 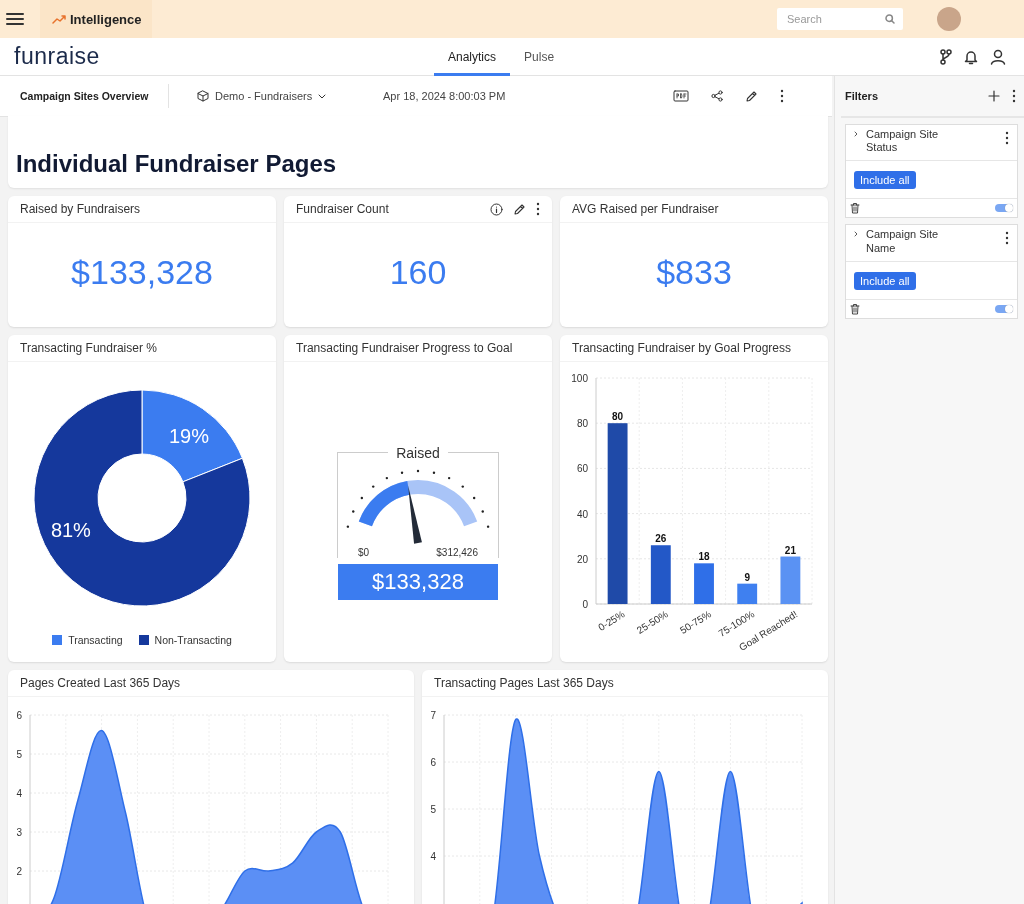 What do you see at coordinates (94, 96) in the screenshot?
I see `dashboard-name: Campaign Sites Overview` at bounding box center [94, 96].